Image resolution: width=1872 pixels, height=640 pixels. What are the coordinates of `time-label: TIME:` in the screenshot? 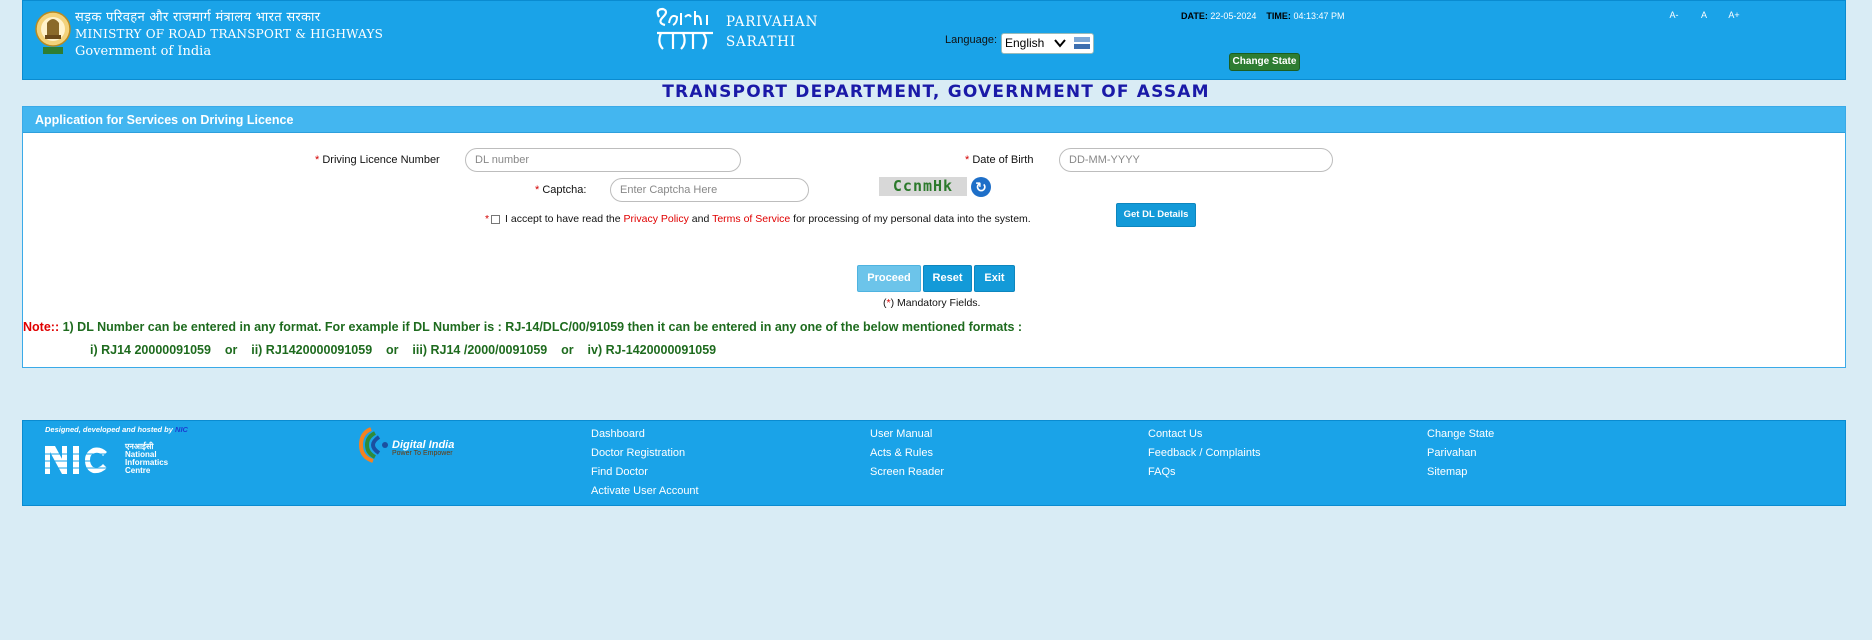 It's located at (1278, 16).